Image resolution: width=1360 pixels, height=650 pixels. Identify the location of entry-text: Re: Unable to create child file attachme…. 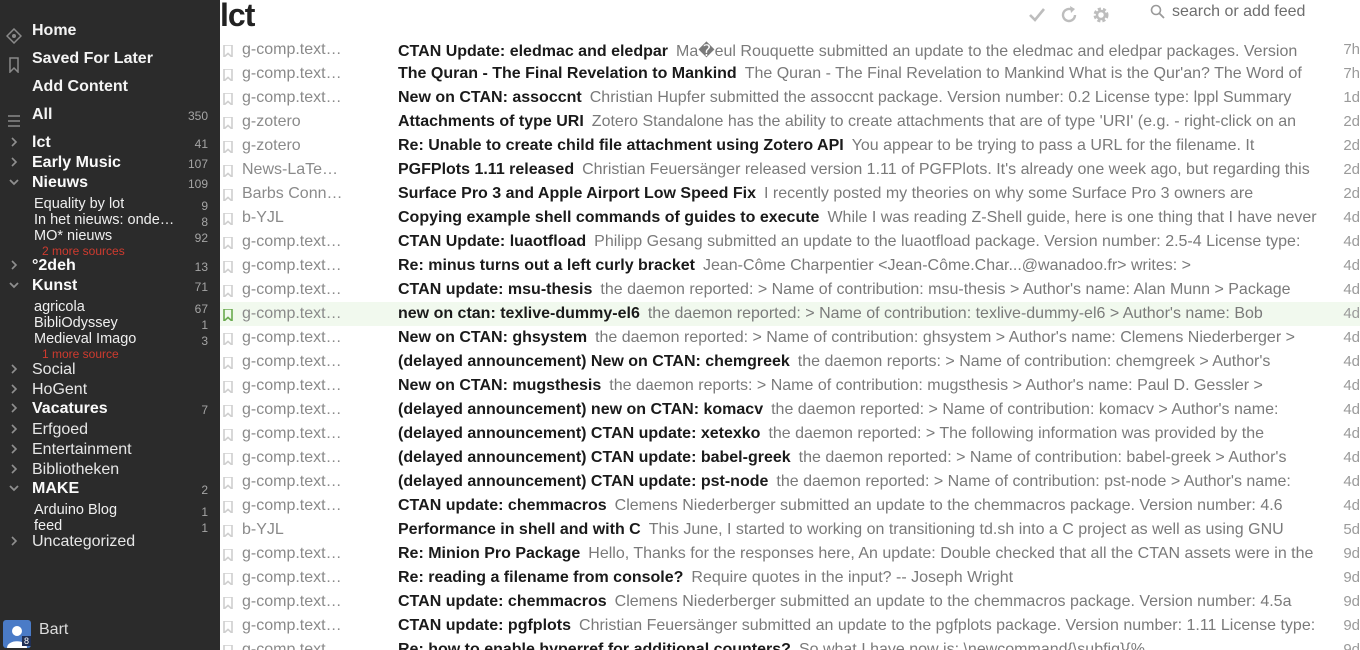
(858, 146).